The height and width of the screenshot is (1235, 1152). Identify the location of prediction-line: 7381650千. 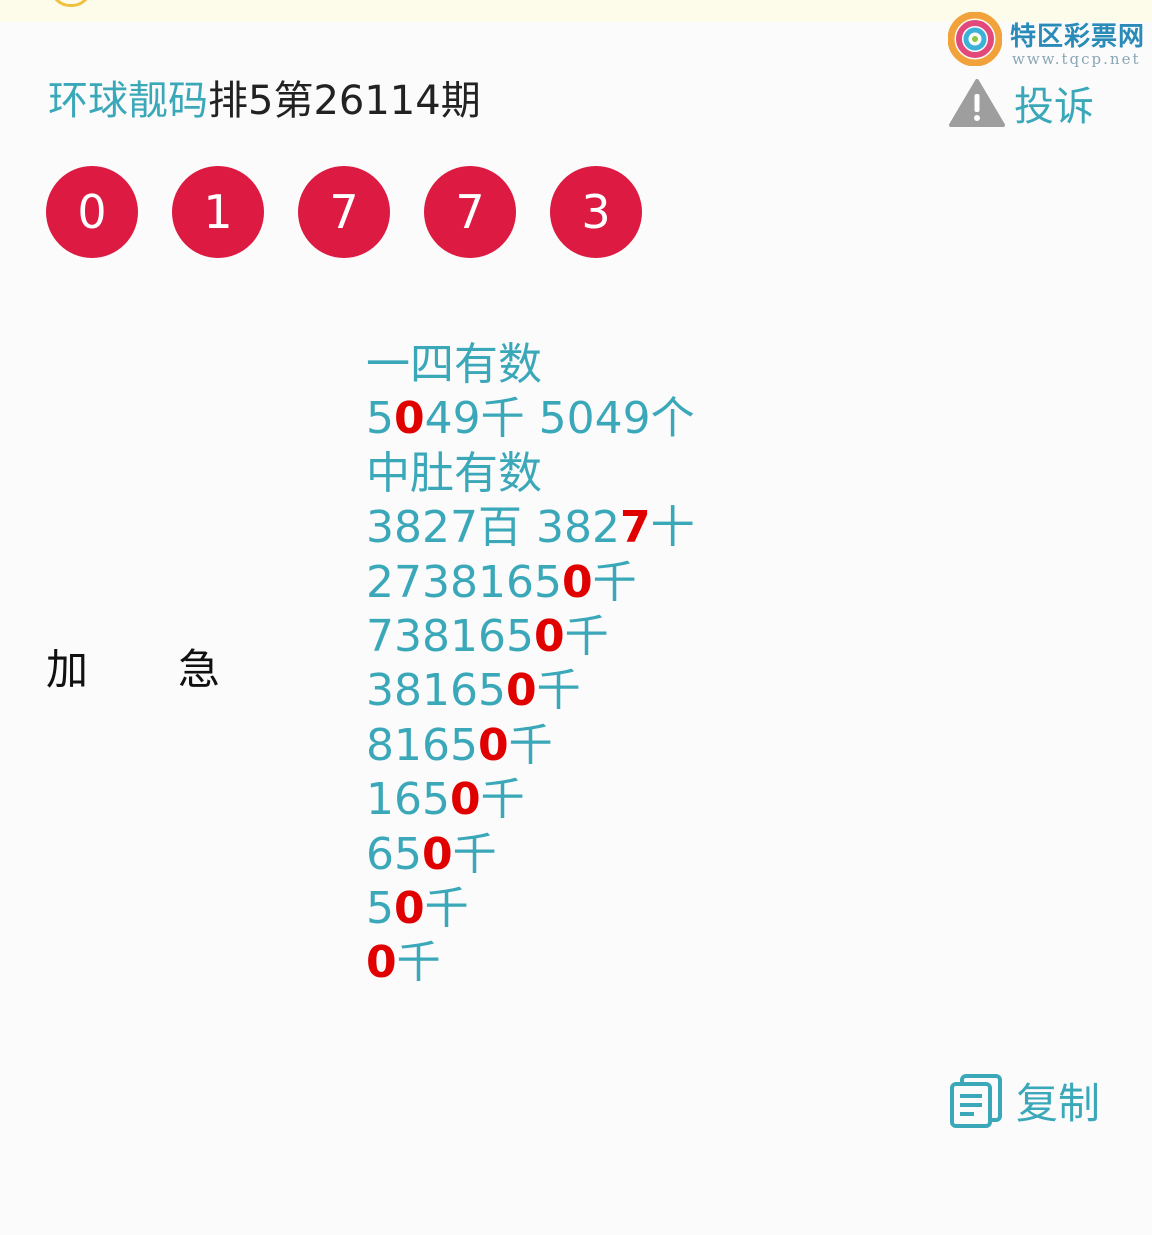
(530, 637).